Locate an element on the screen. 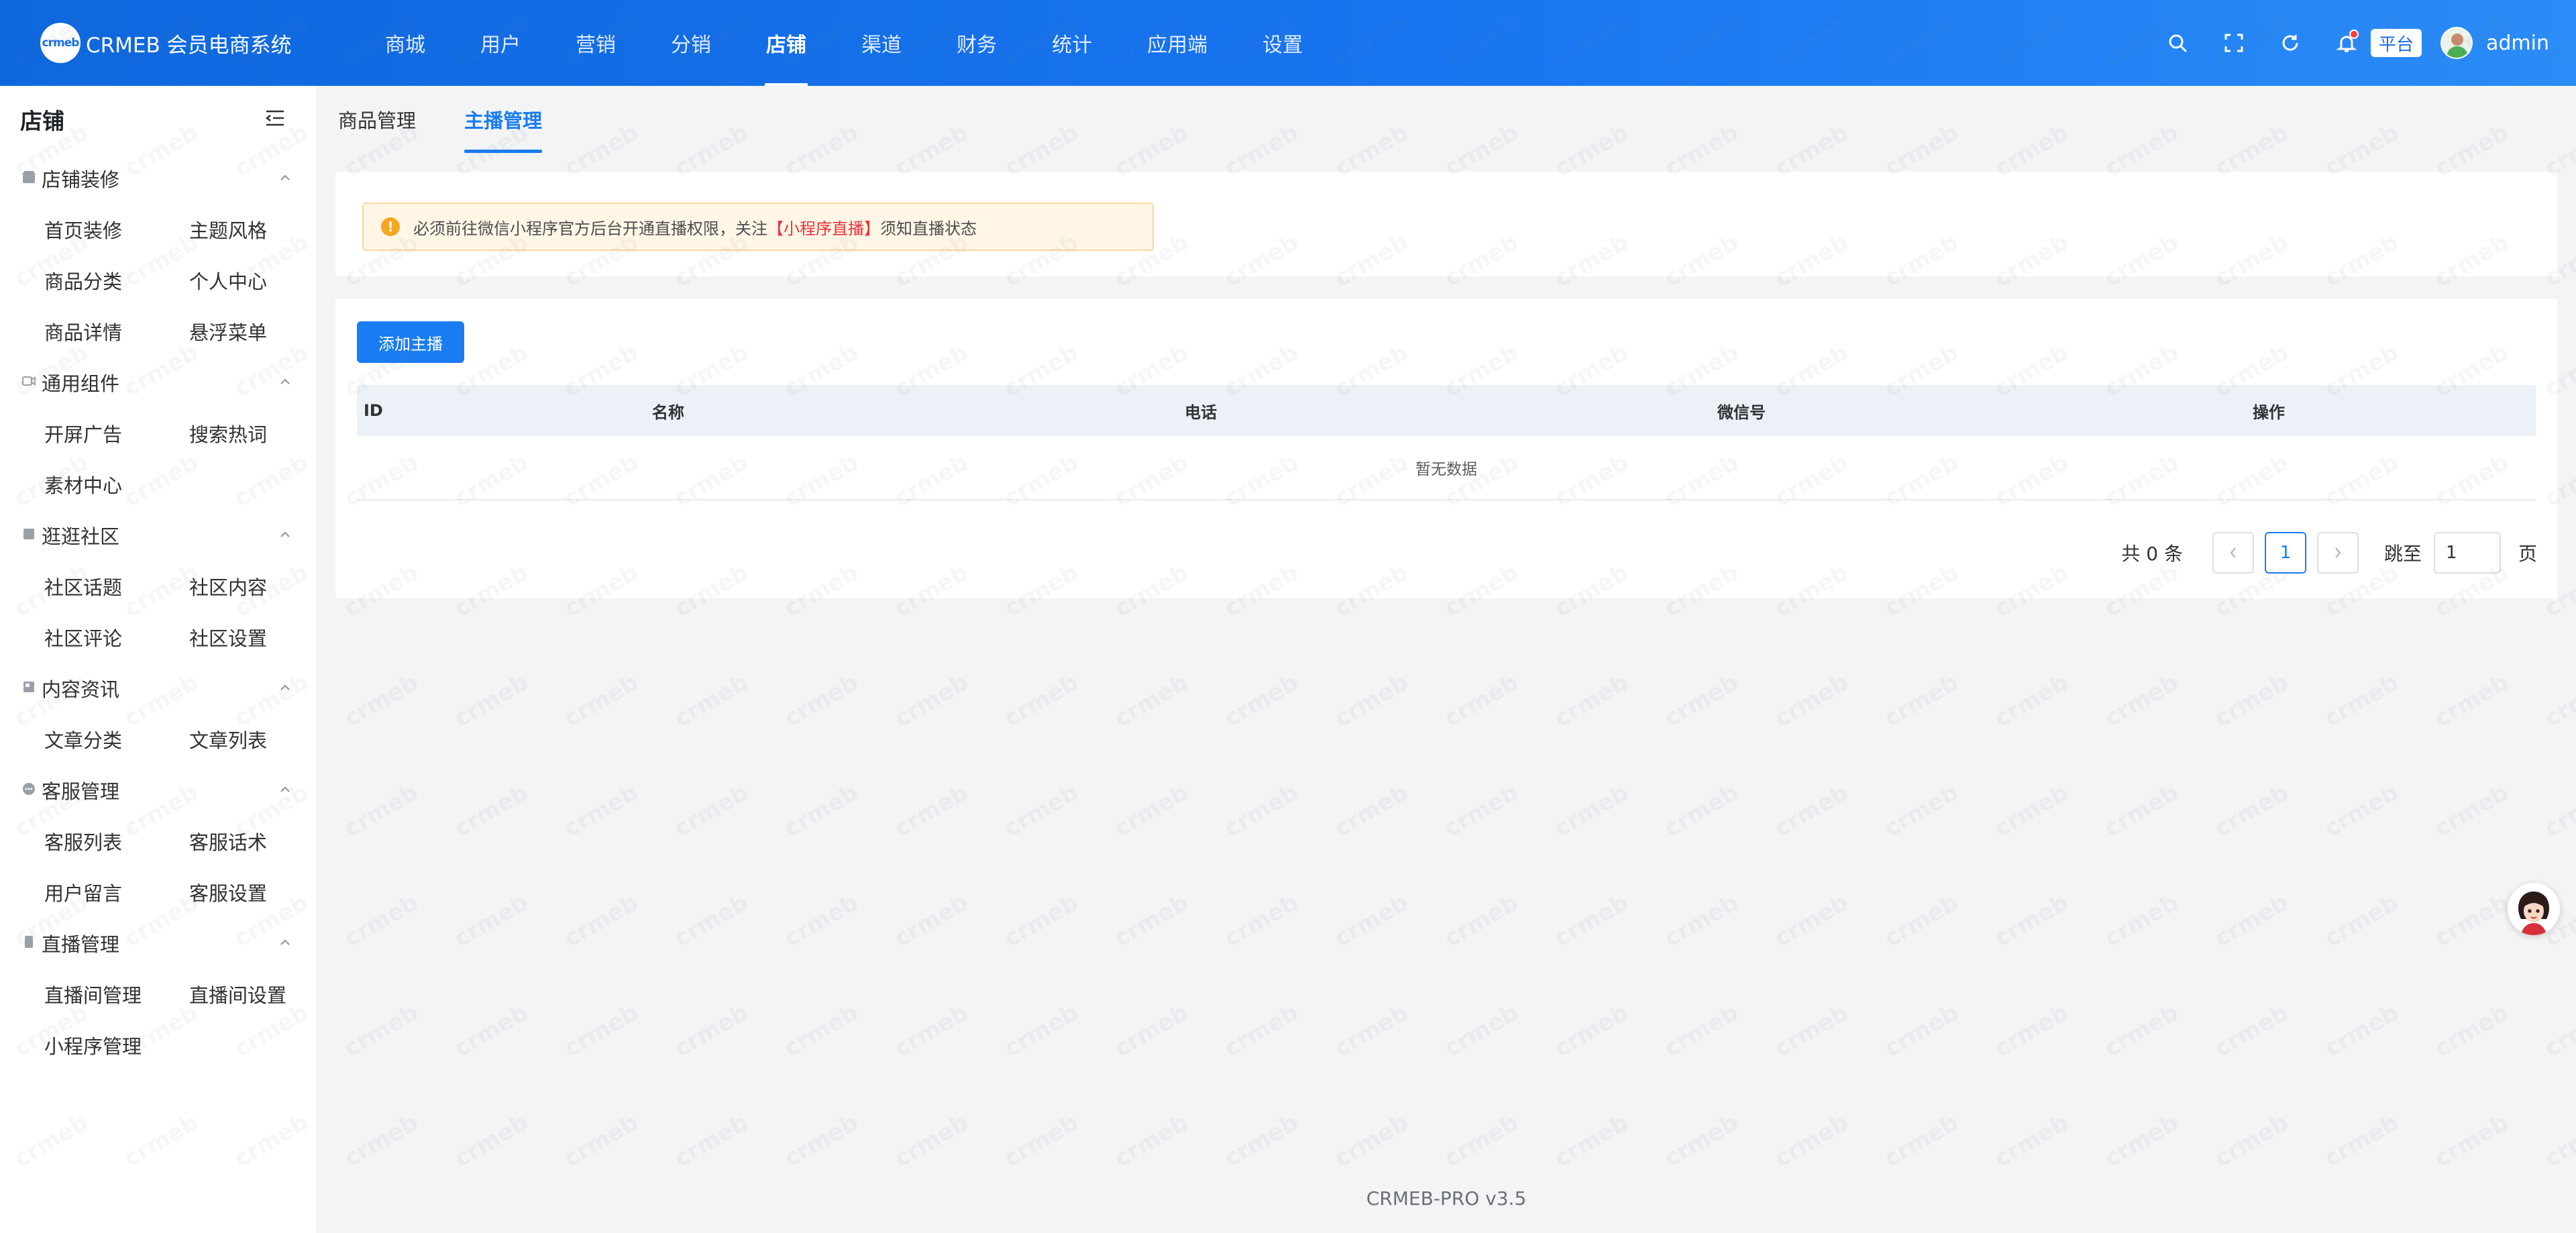 The image size is (2576, 1233). customer-service-button is located at coordinates (2534, 909).